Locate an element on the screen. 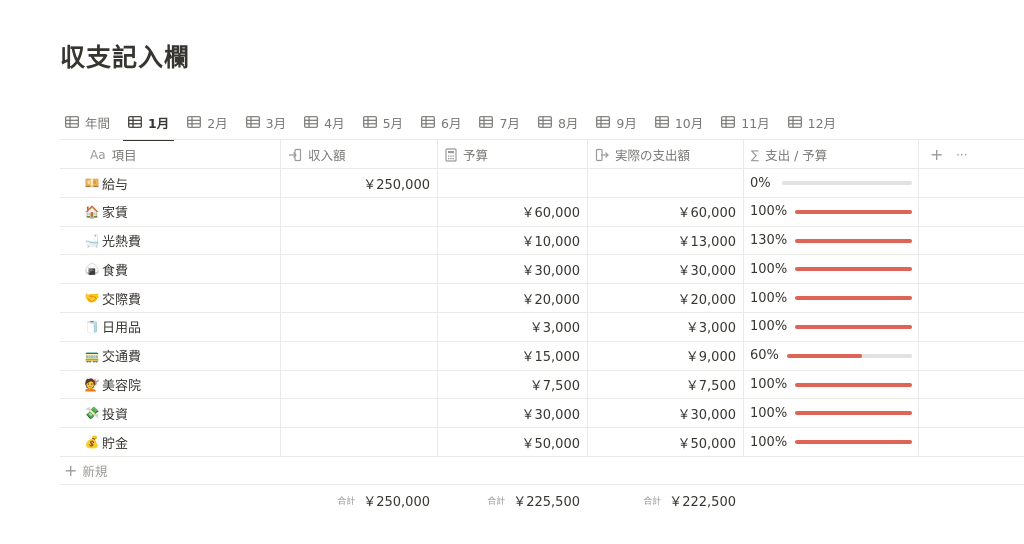  item-cell: 💸 投資 is located at coordinates (106, 413).